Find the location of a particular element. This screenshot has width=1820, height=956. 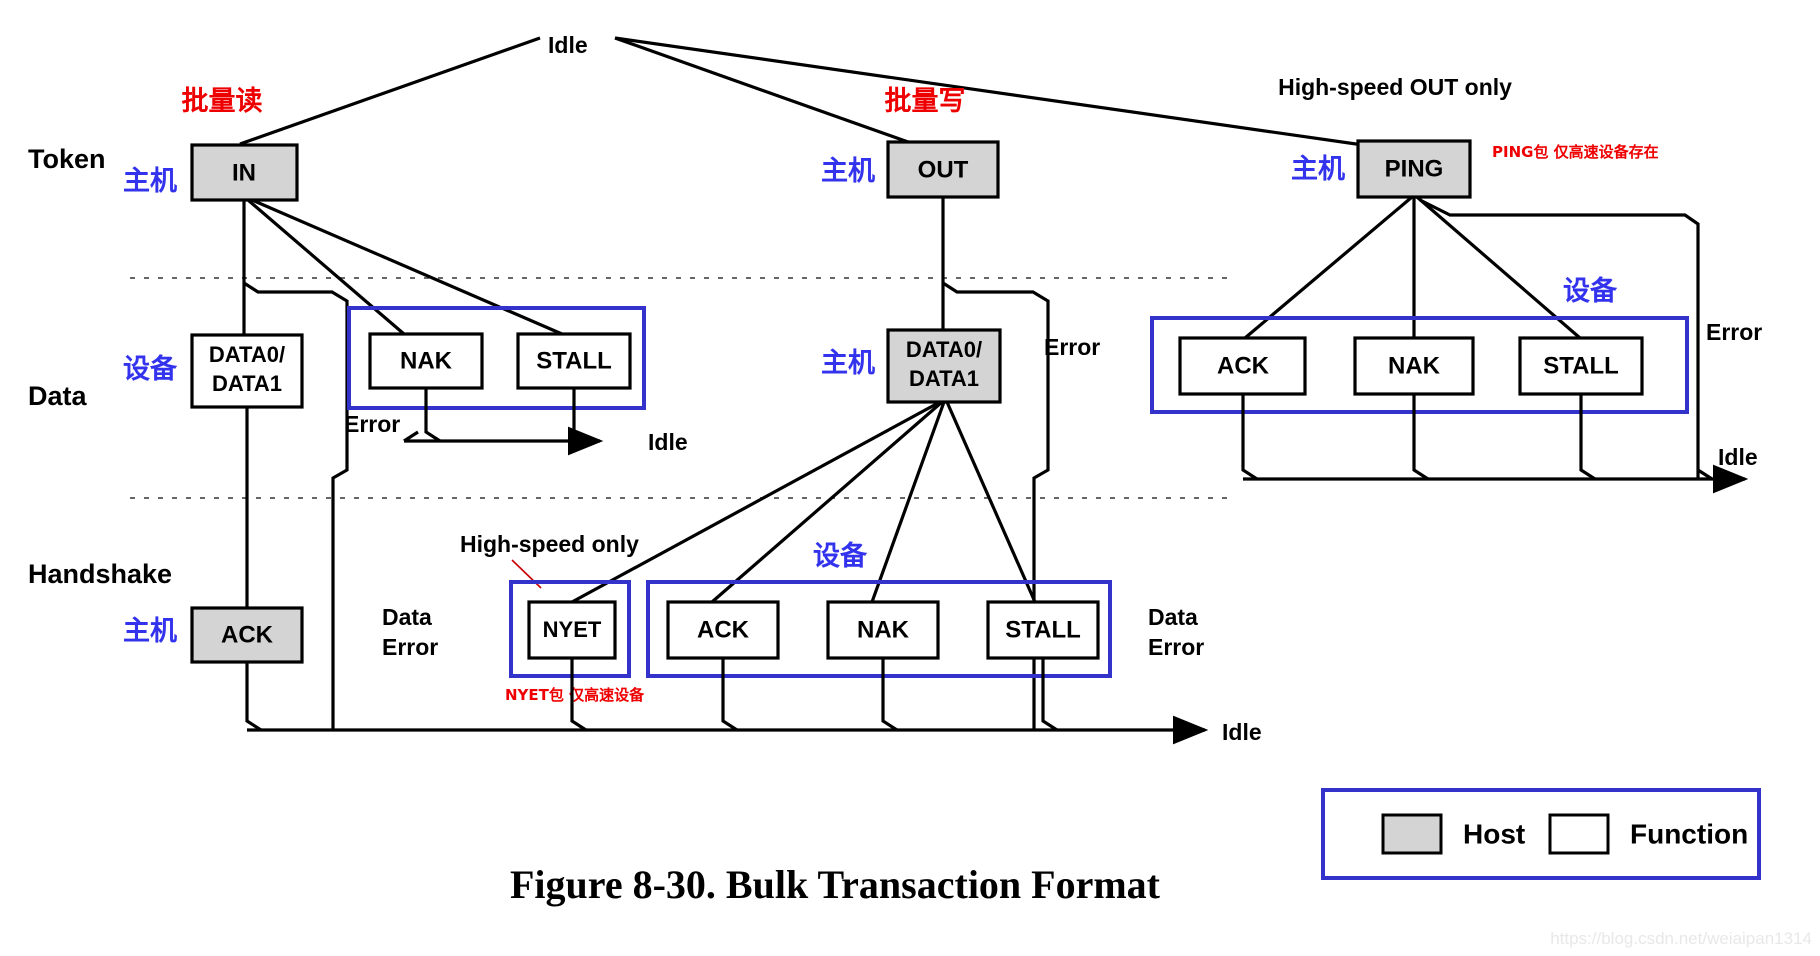

wire-ack-down-in is located at coordinates (253, 697).